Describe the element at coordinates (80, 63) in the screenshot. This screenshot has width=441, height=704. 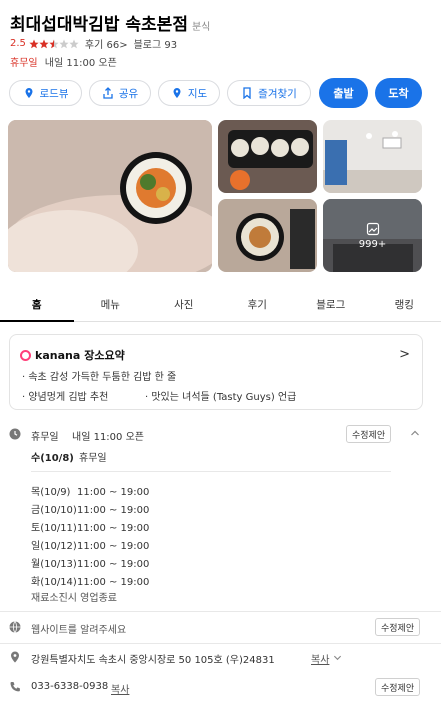
I see `status-detail: 내일 11:00 오픈` at that location.